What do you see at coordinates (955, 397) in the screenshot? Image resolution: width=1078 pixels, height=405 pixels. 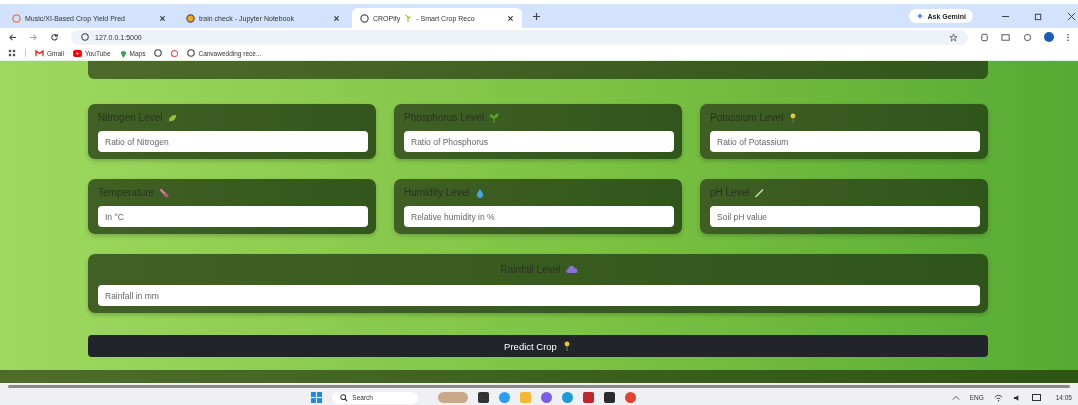 I see `chevron-up-icon` at bounding box center [955, 397].